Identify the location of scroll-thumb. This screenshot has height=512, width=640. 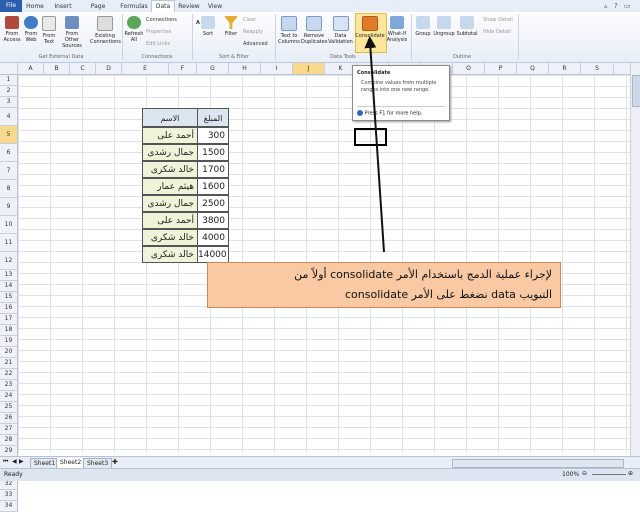
(636, 91).